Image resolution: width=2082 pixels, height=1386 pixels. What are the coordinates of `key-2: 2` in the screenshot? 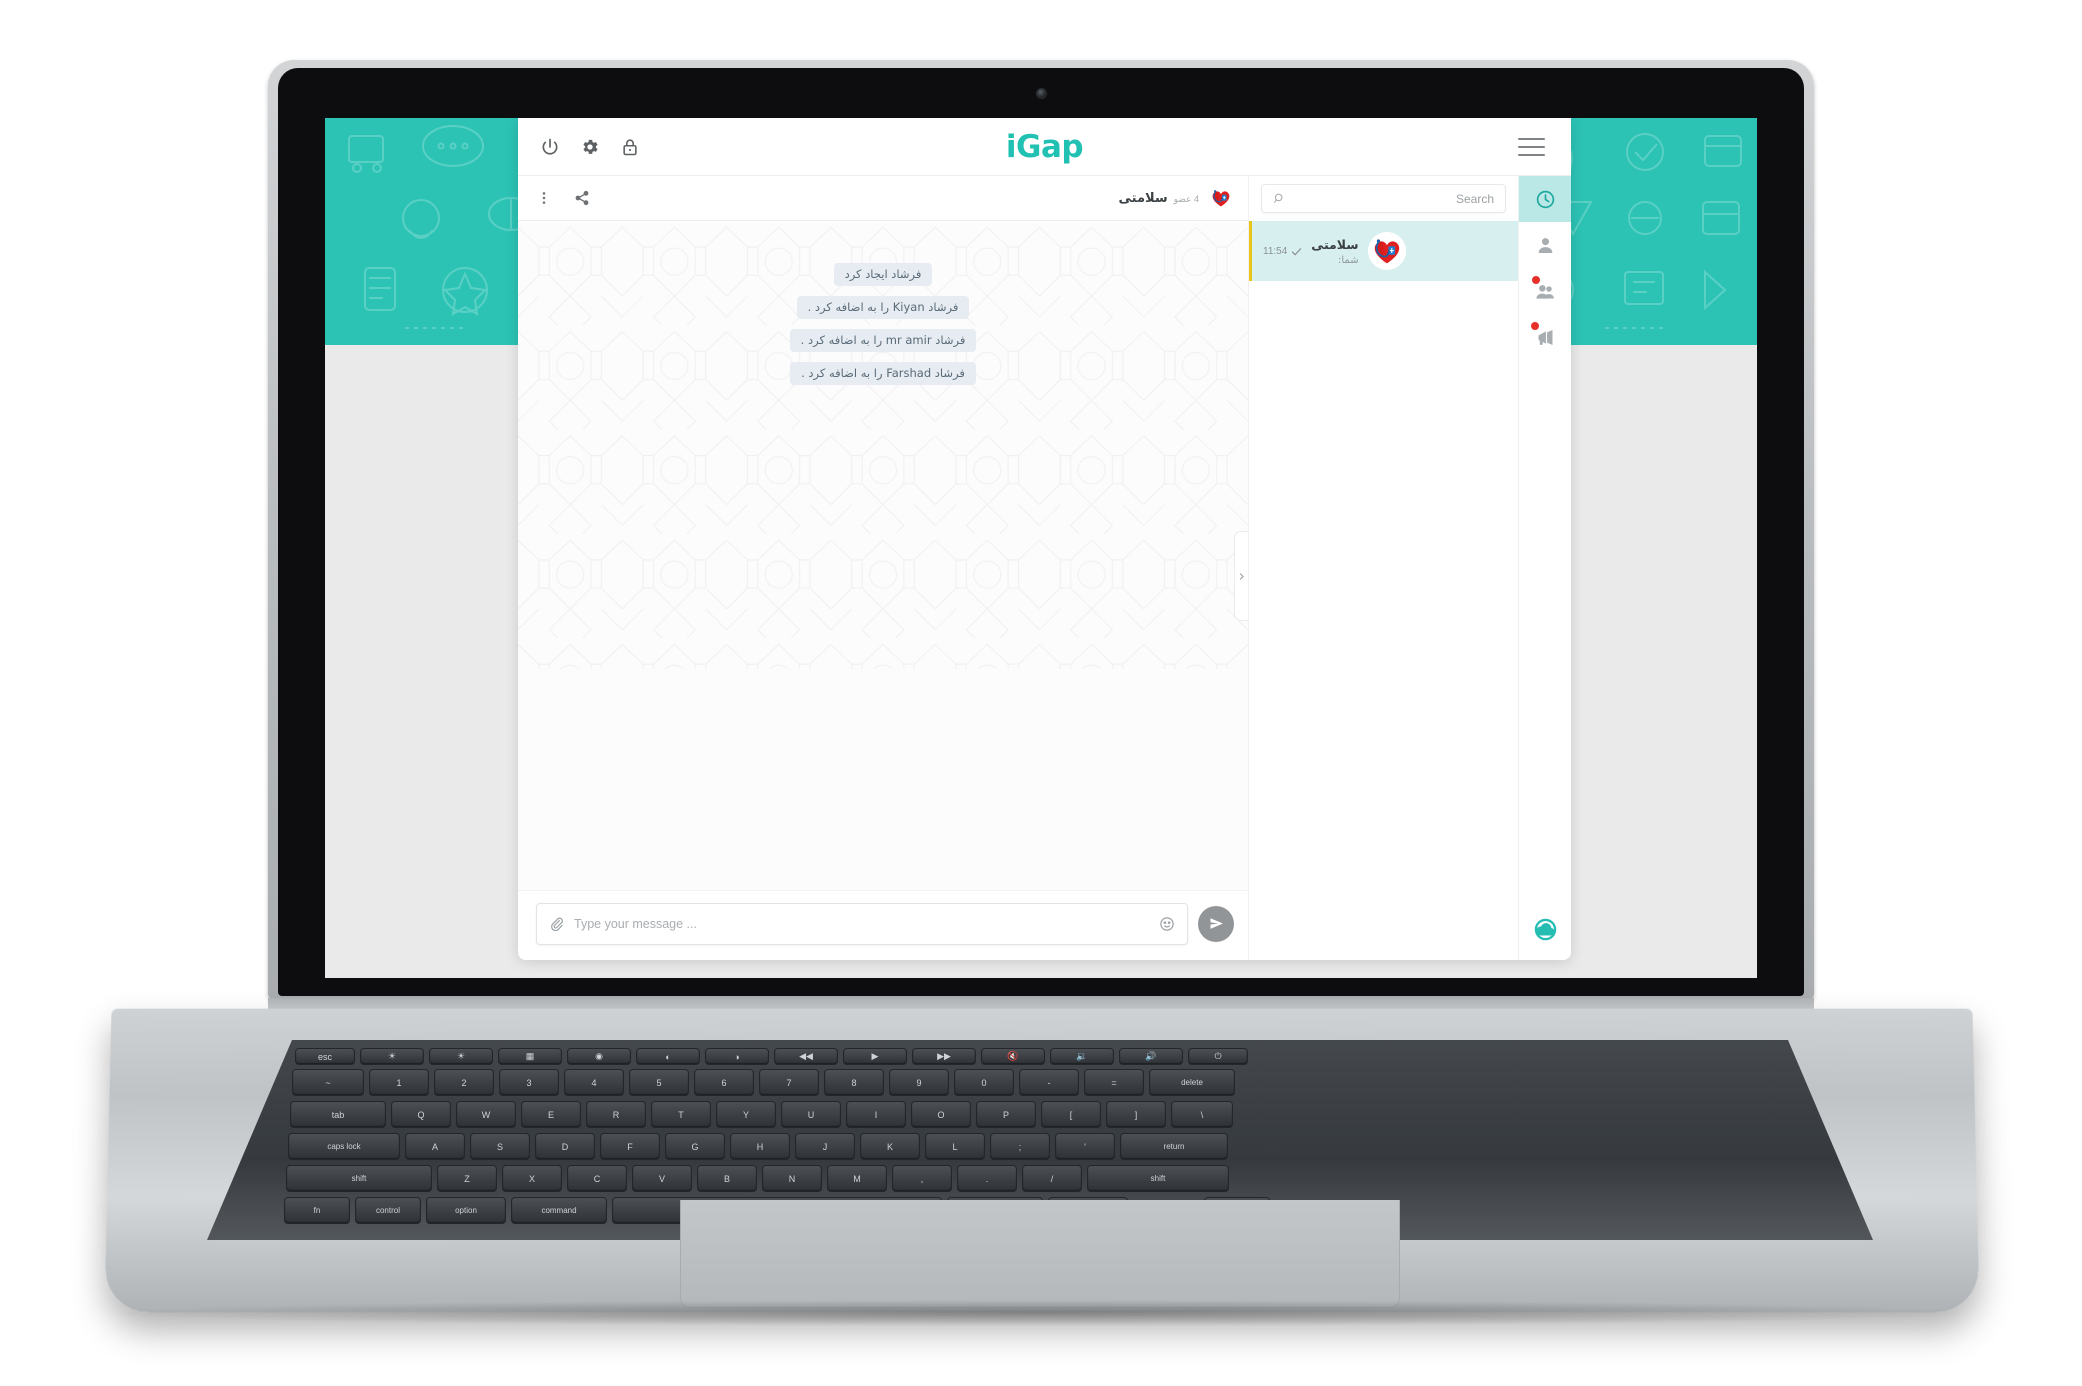 It's located at (464, 1082).